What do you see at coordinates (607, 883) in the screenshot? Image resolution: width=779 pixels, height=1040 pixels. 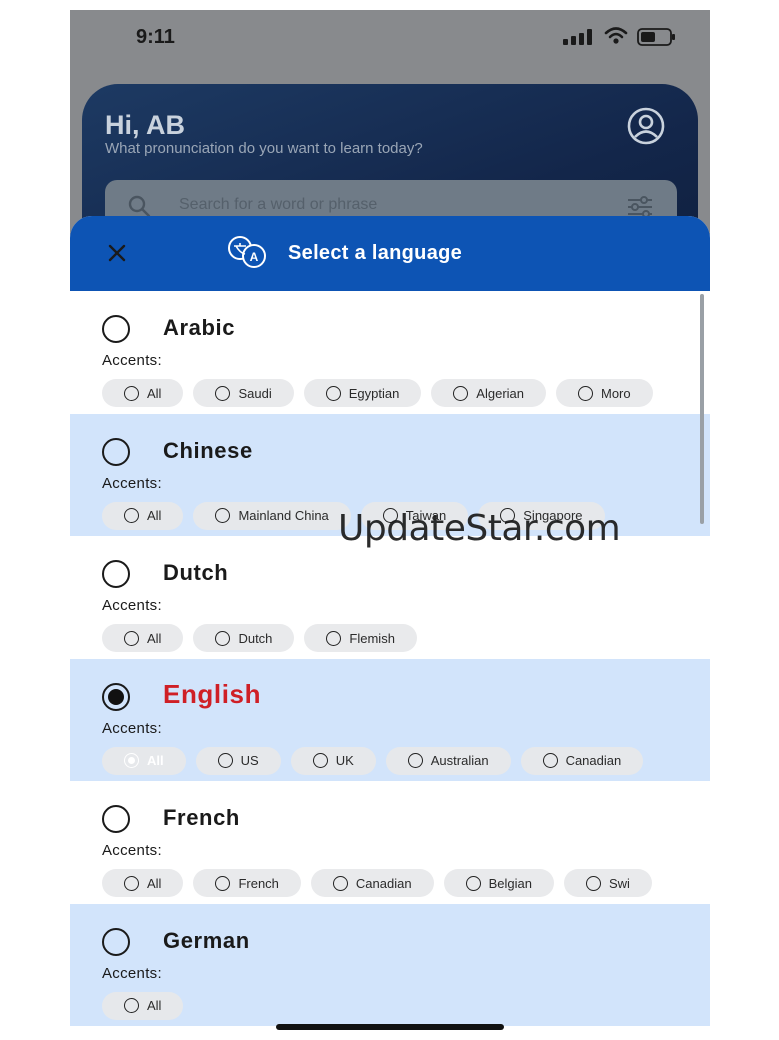 I see `accent-chip: Swi` at bounding box center [607, 883].